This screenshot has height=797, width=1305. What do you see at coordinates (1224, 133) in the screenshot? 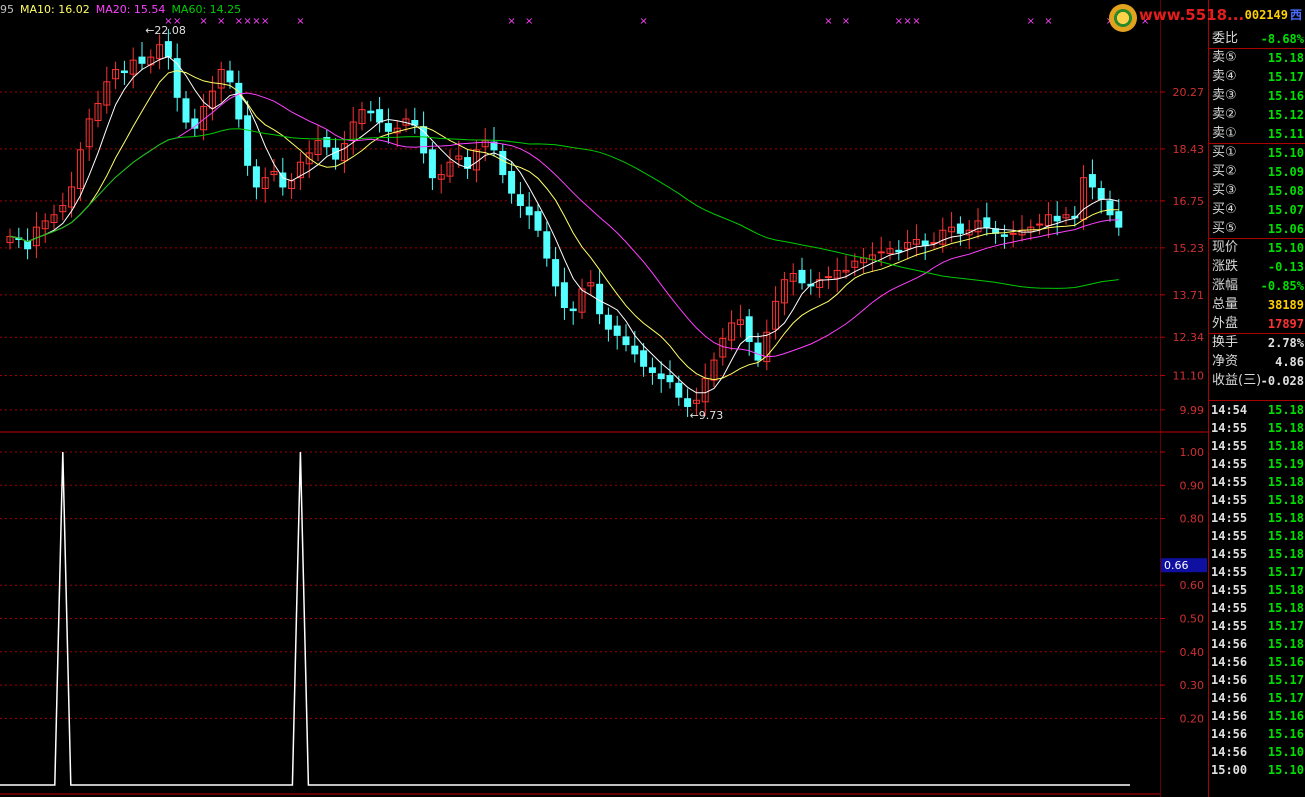
I see `quote-label: 卖①` at bounding box center [1224, 133].